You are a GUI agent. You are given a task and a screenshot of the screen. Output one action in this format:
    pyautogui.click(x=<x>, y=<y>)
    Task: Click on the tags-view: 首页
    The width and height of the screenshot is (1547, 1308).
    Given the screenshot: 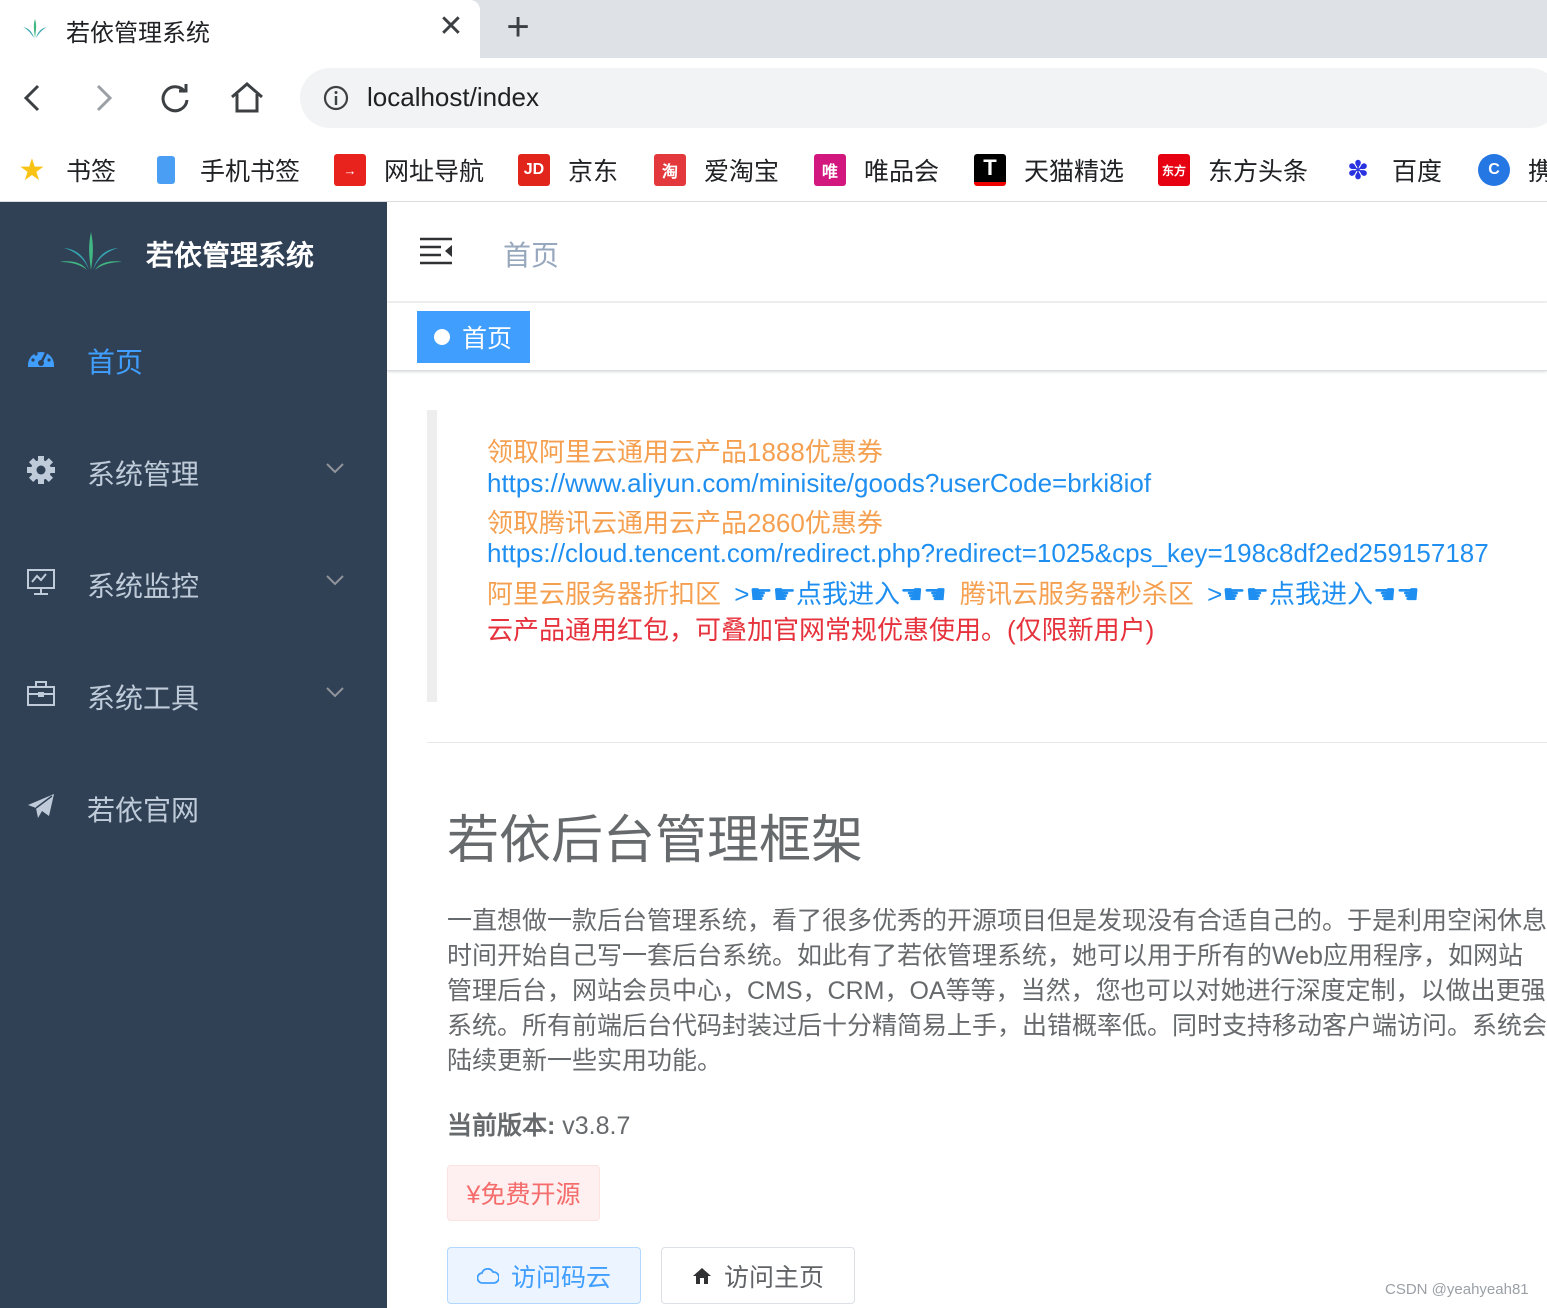 What is the action you would take?
    pyautogui.click(x=967, y=337)
    